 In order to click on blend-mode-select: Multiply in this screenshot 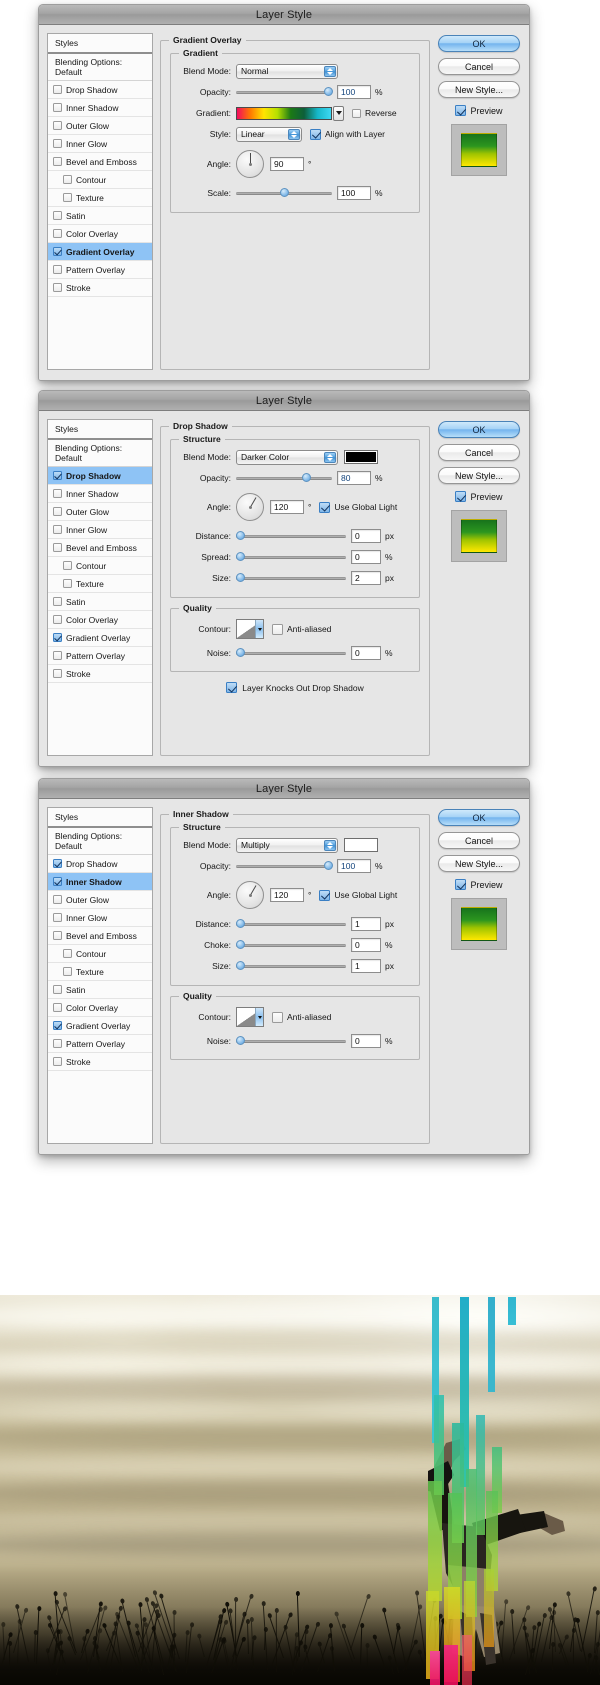, I will do `click(287, 845)`.